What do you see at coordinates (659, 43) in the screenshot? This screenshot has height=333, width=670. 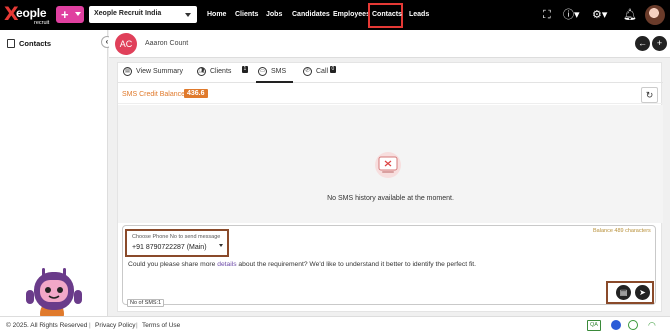 I see `add-button: +` at bounding box center [659, 43].